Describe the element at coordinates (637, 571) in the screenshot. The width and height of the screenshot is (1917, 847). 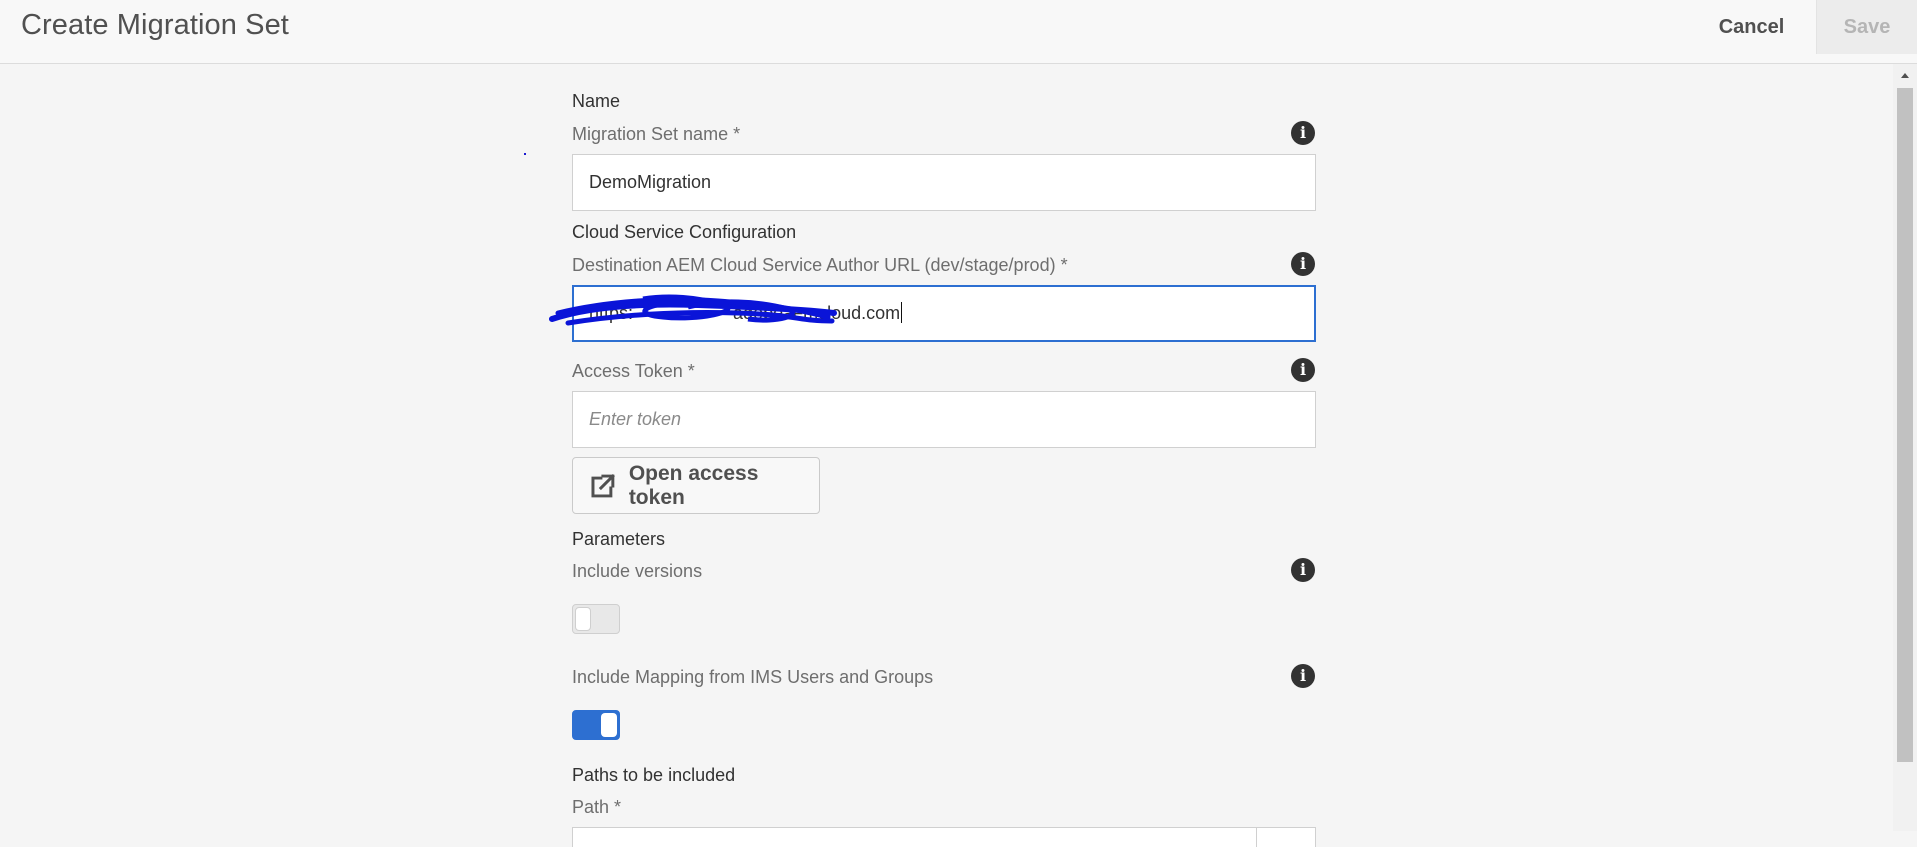
I see `include-versions-label: Include versions` at that location.